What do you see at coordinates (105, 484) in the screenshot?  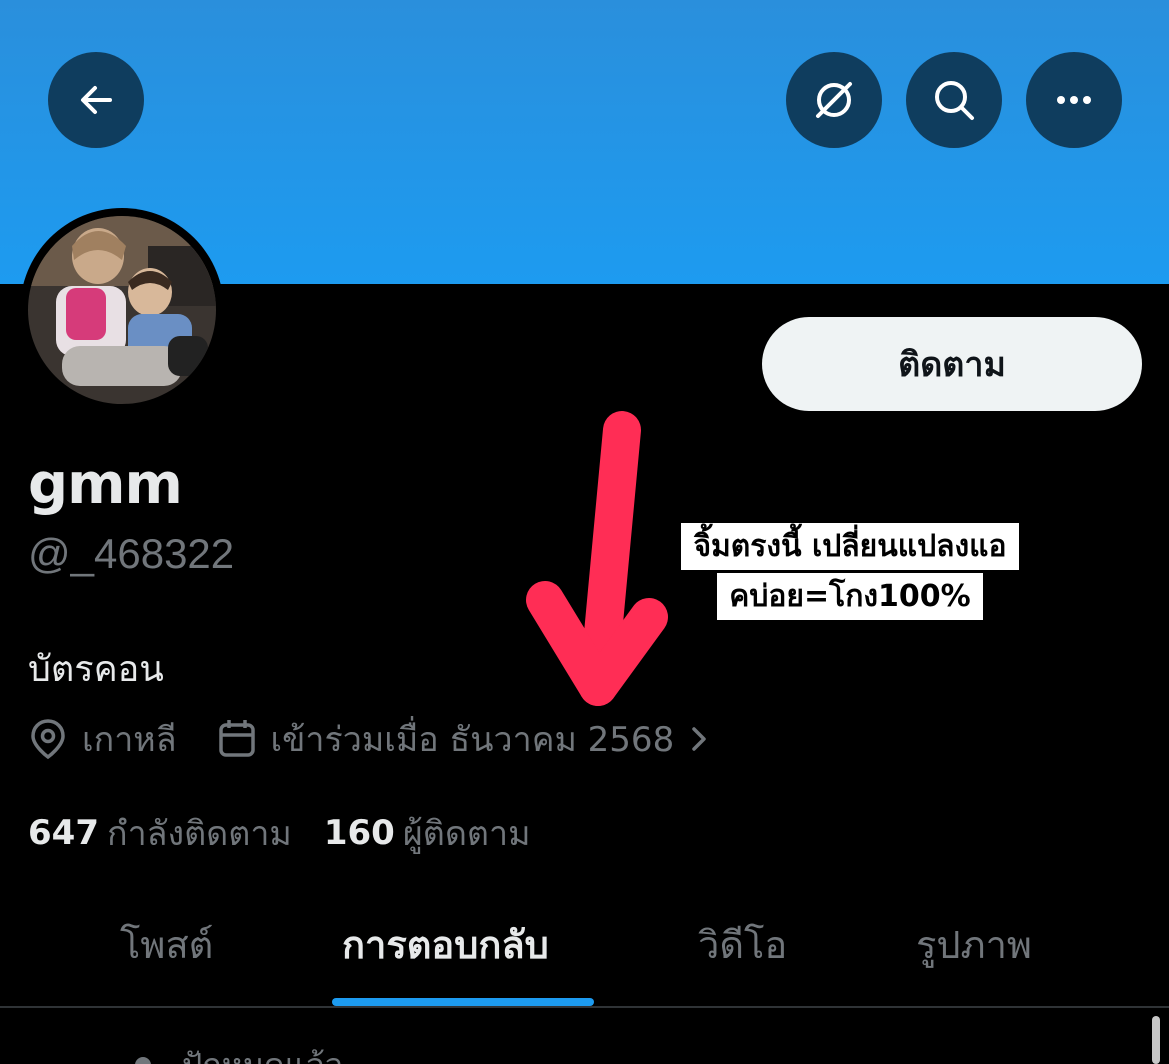 I see `display-name: gmm` at bounding box center [105, 484].